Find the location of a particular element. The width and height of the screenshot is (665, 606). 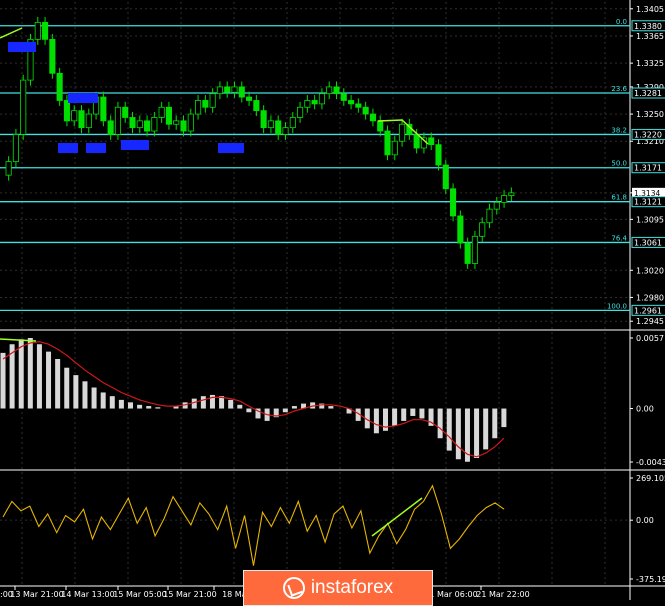

fib-level-label: 38.2 is located at coordinates (619, 130).